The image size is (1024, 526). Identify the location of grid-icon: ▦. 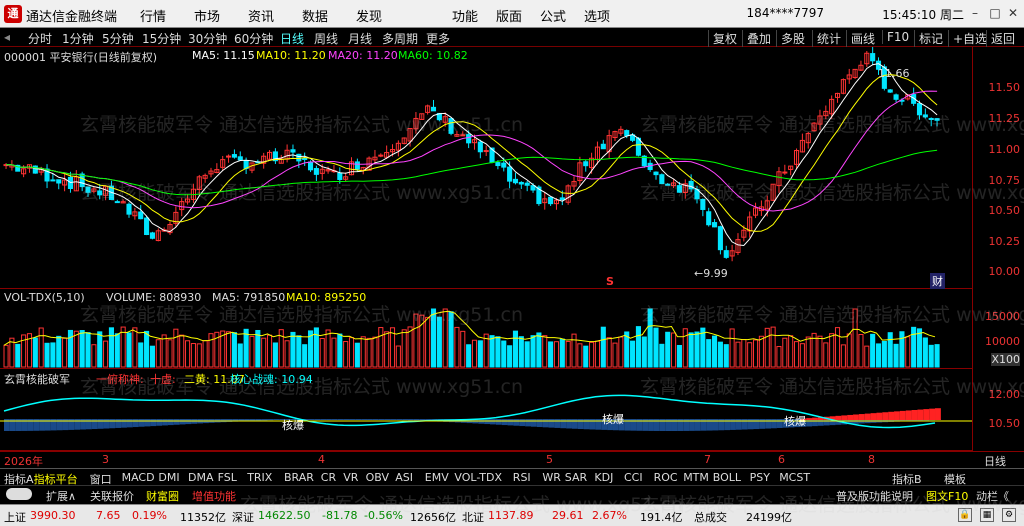
(987, 515).